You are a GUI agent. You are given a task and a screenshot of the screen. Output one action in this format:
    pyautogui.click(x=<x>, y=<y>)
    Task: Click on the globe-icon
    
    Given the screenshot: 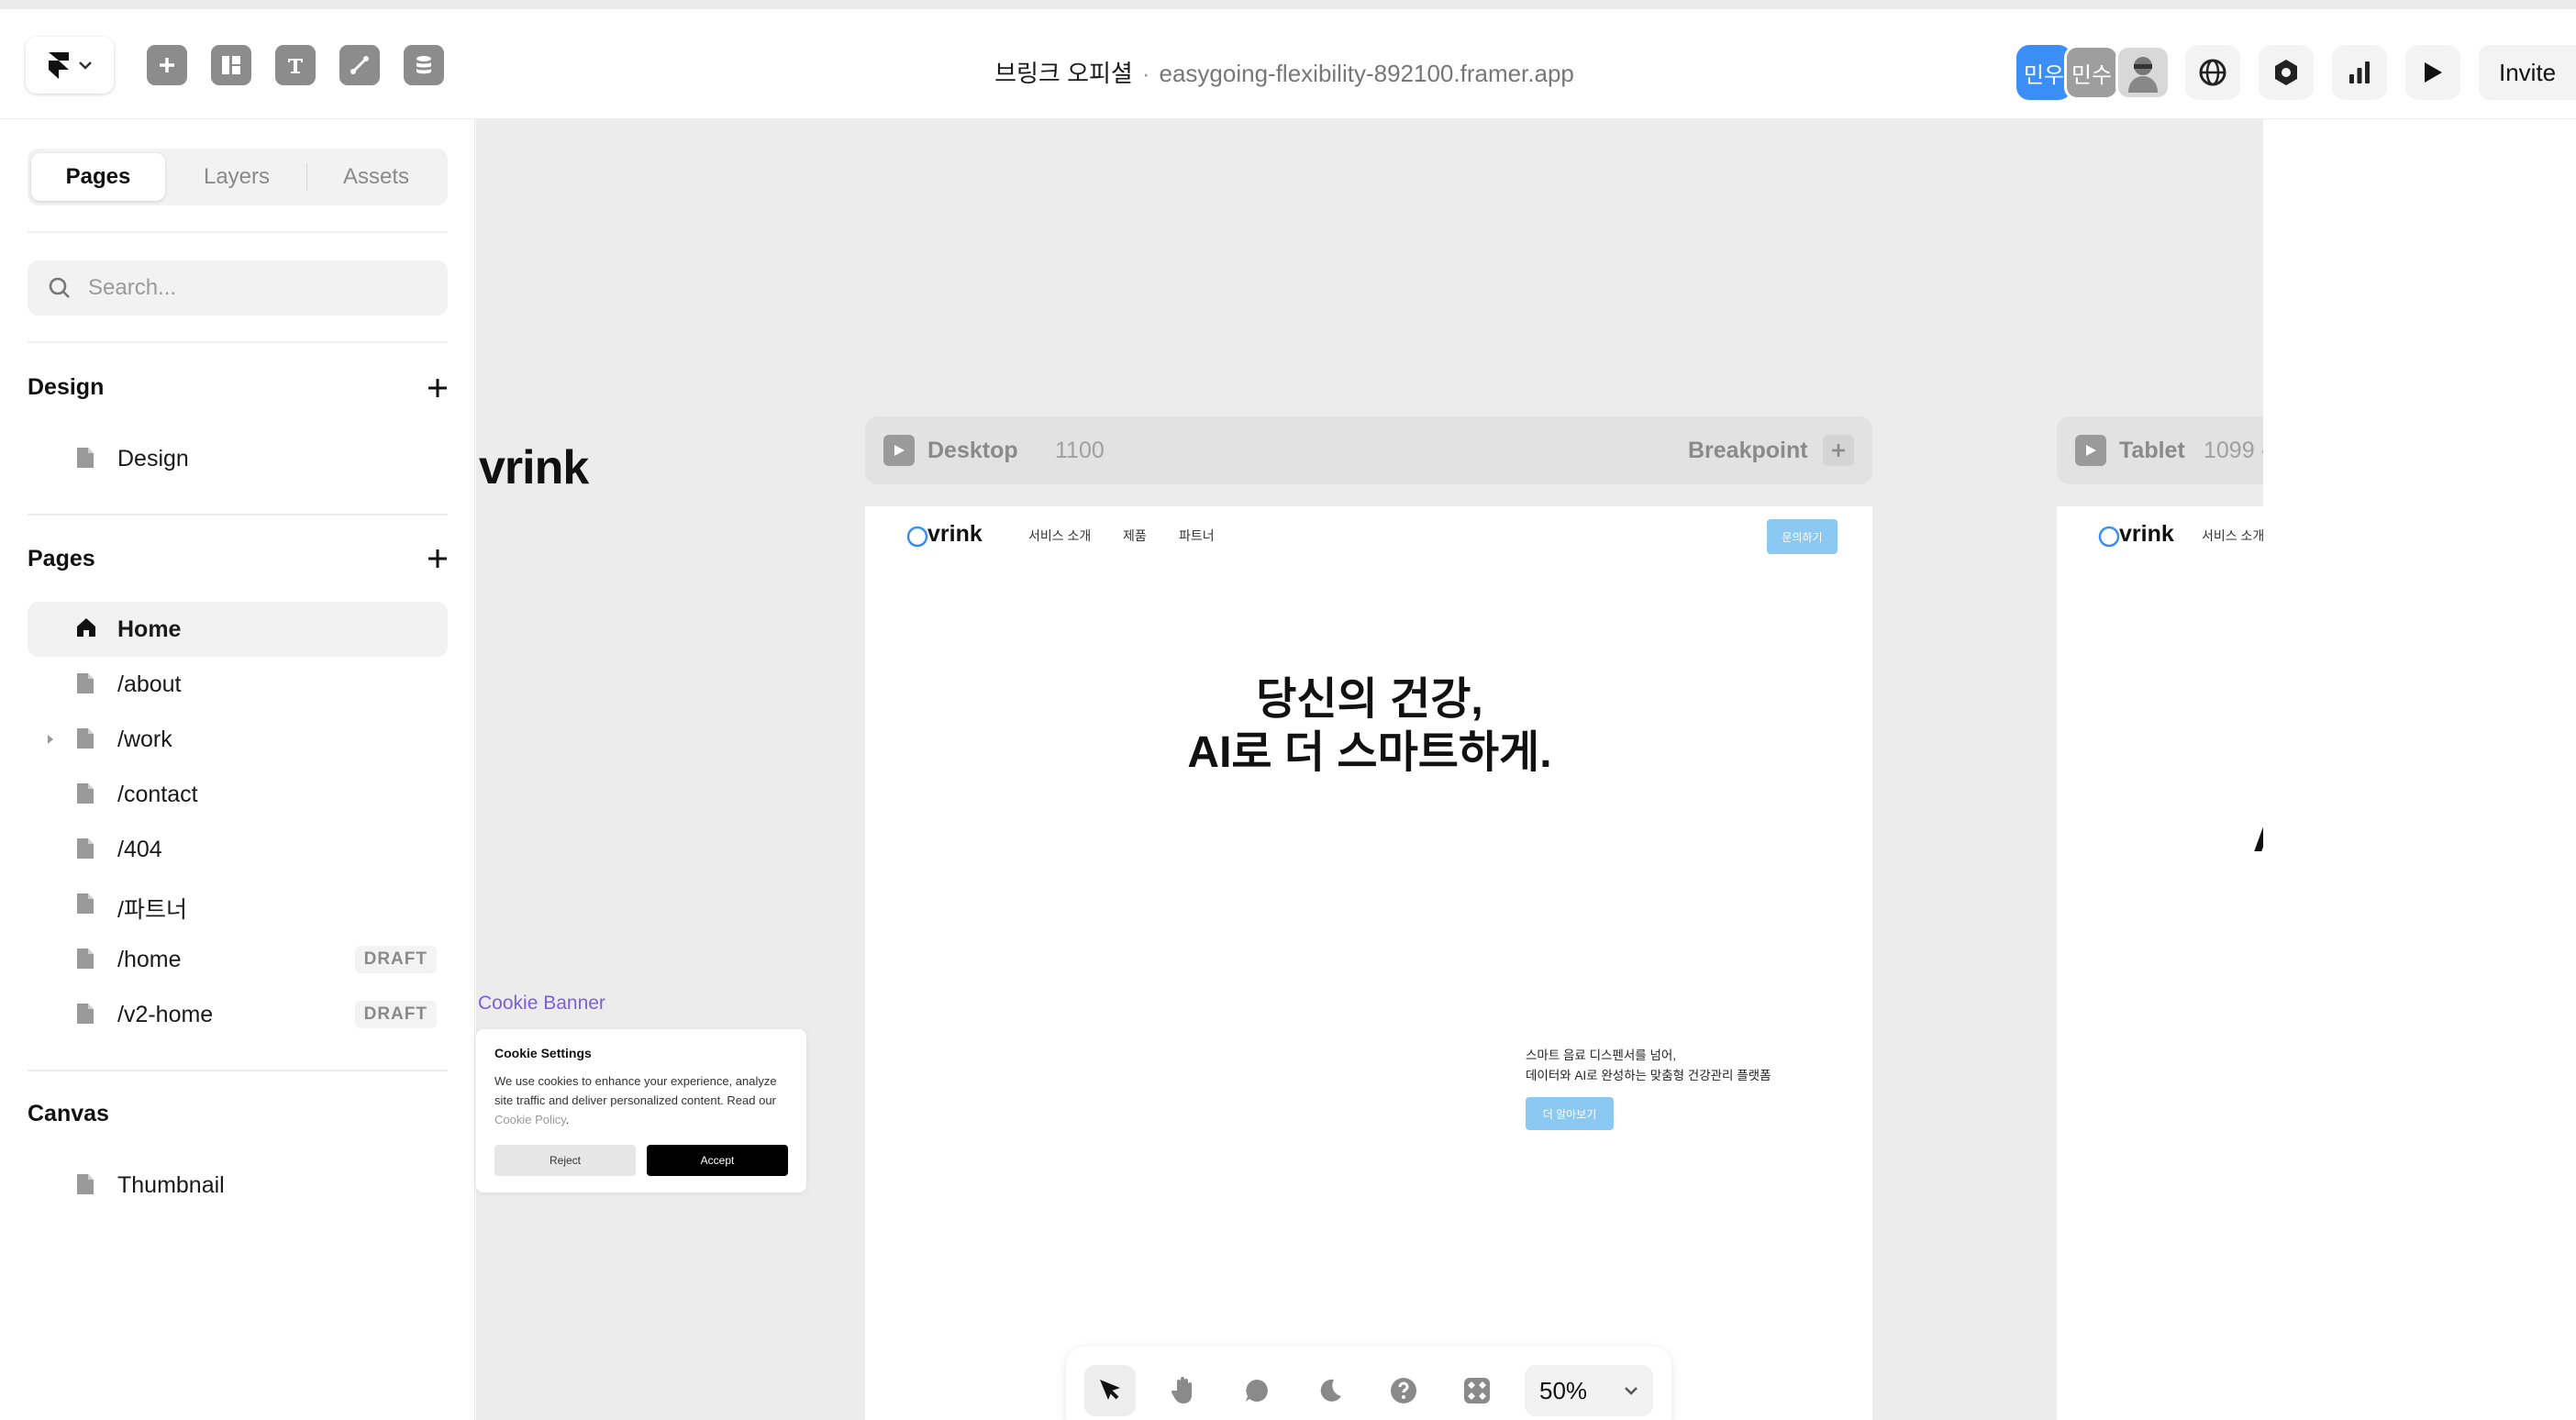 What is the action you would take?
    pyautogui.click(x=2212, y=73)
    